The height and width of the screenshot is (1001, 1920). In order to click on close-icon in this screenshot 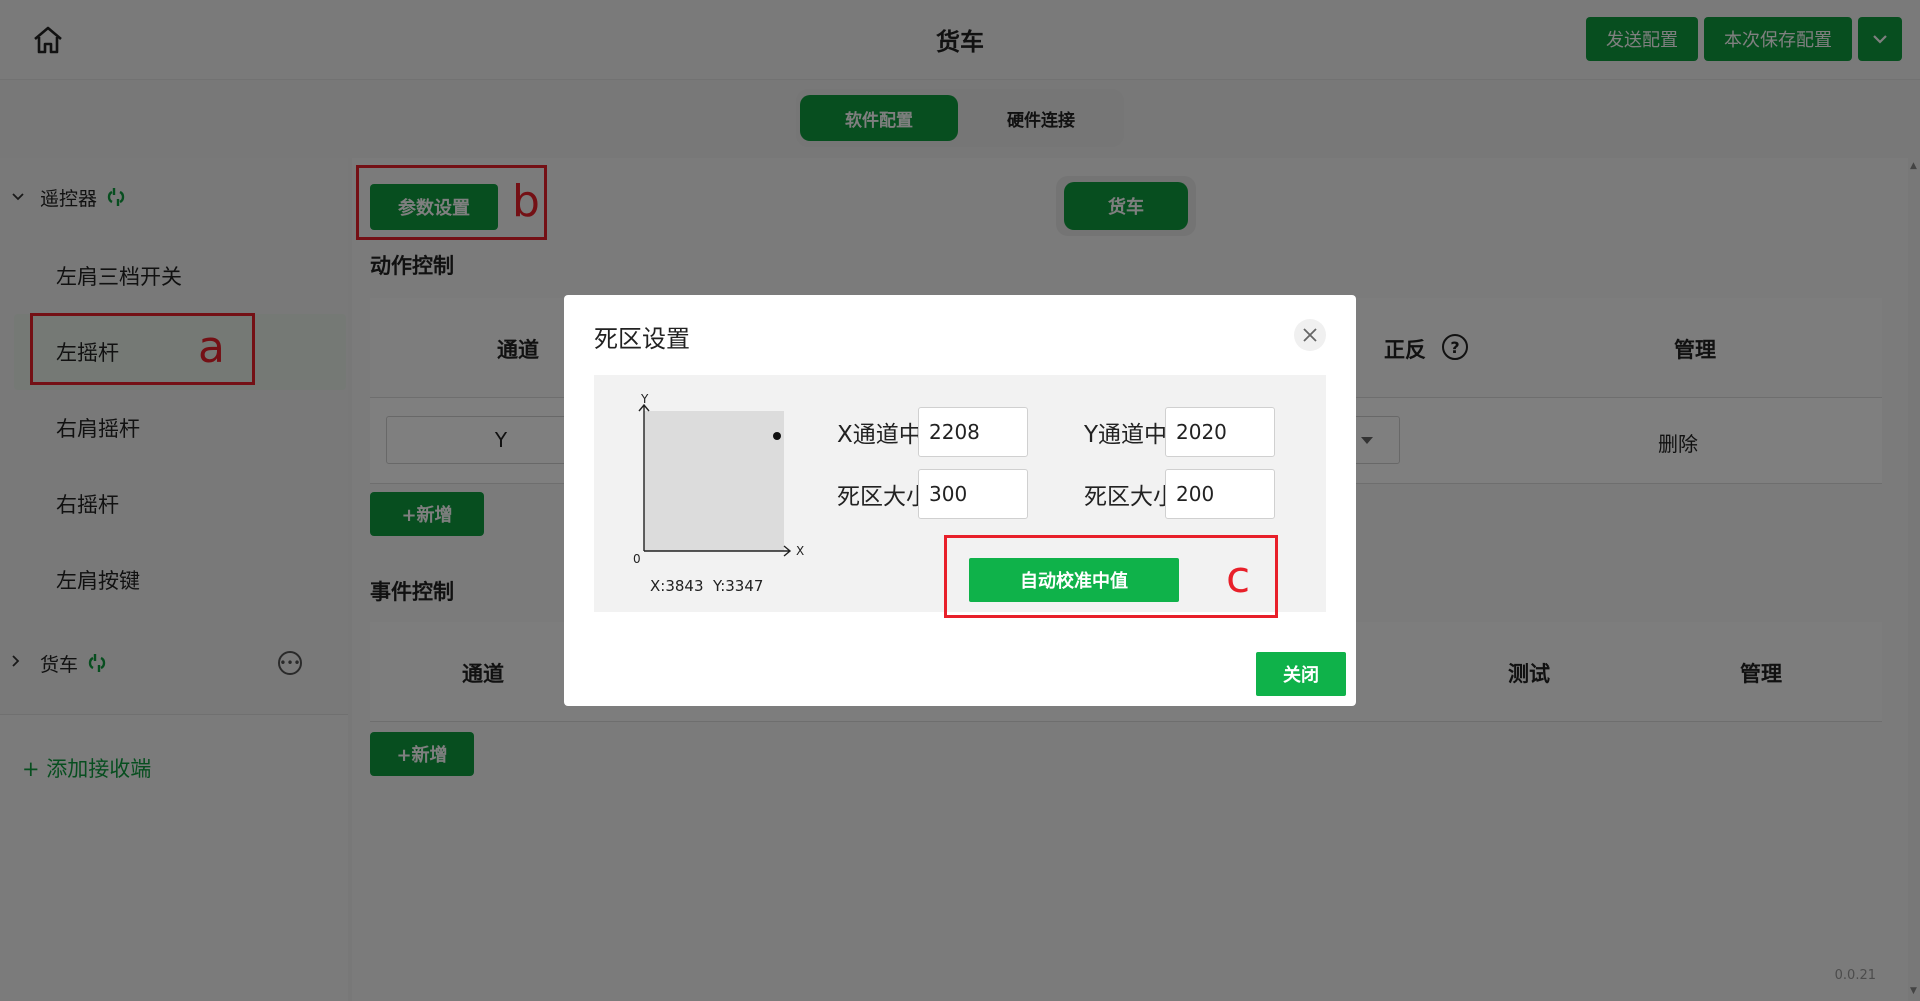, I will do `click(1310, 335)`.